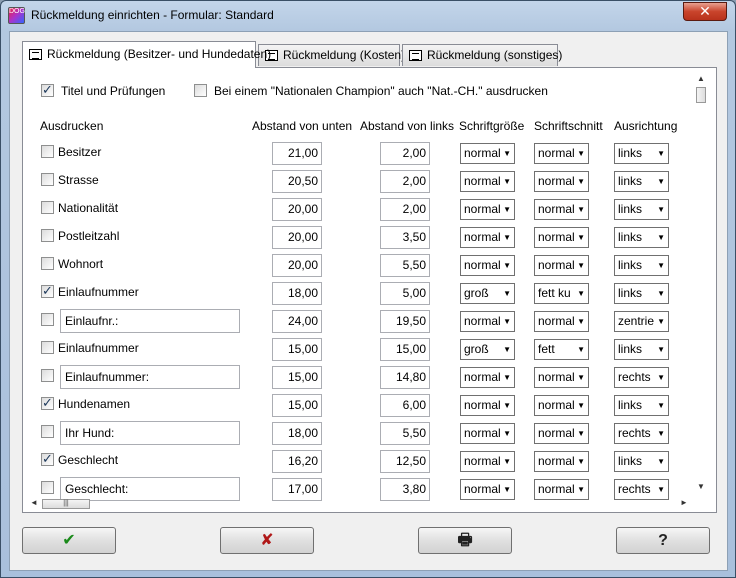 Image resolution: width=736 pixels, height=578 pixels. I want to click on abstand-unten-input: 21,00, so click(297, 153).